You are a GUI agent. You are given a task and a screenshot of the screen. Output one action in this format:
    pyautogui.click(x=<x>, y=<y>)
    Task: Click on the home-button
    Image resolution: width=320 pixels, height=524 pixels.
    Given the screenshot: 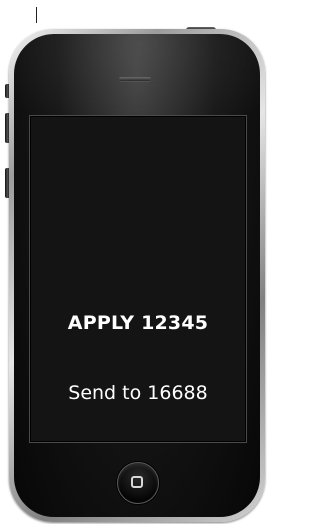 What is the action you would take?
    pyautogui.click(x=138, y=483)
    